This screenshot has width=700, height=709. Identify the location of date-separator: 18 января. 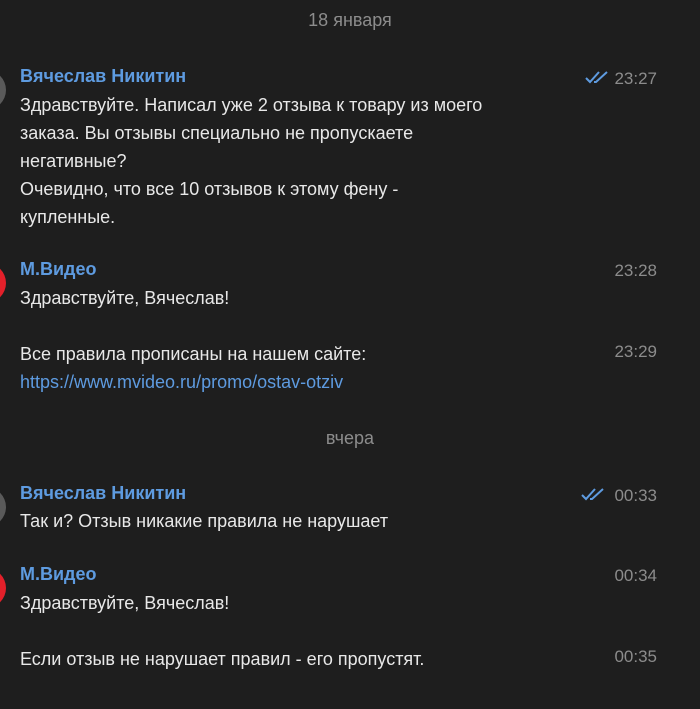
(350, 20).